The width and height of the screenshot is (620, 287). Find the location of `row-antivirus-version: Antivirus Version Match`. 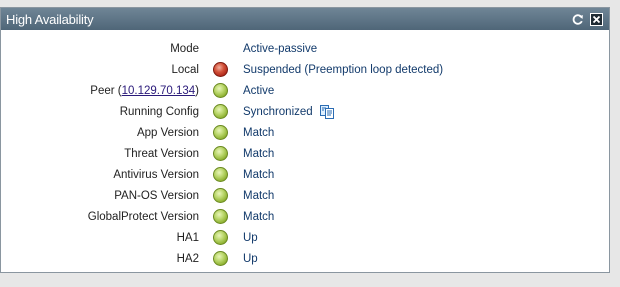

row-antivirus-version: Antivirus Version Match is located at coordinates (305, 174).